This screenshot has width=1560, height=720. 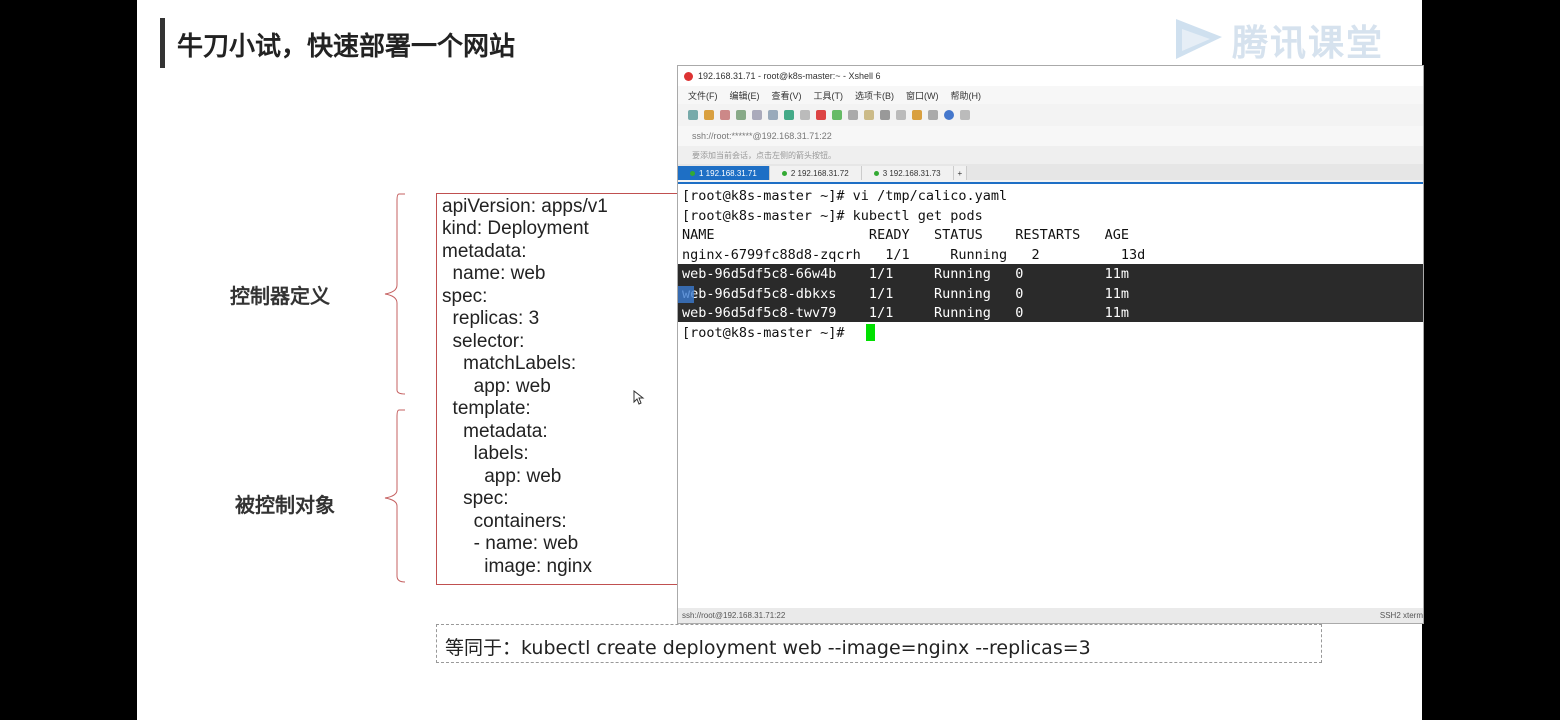 I want to click on address-text: ssh://root:******@192.168.31.71:22, so click(x=762, y=136).